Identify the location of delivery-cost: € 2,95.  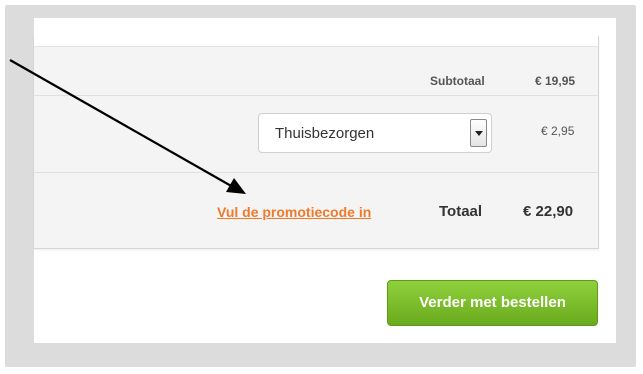
(558, 131).